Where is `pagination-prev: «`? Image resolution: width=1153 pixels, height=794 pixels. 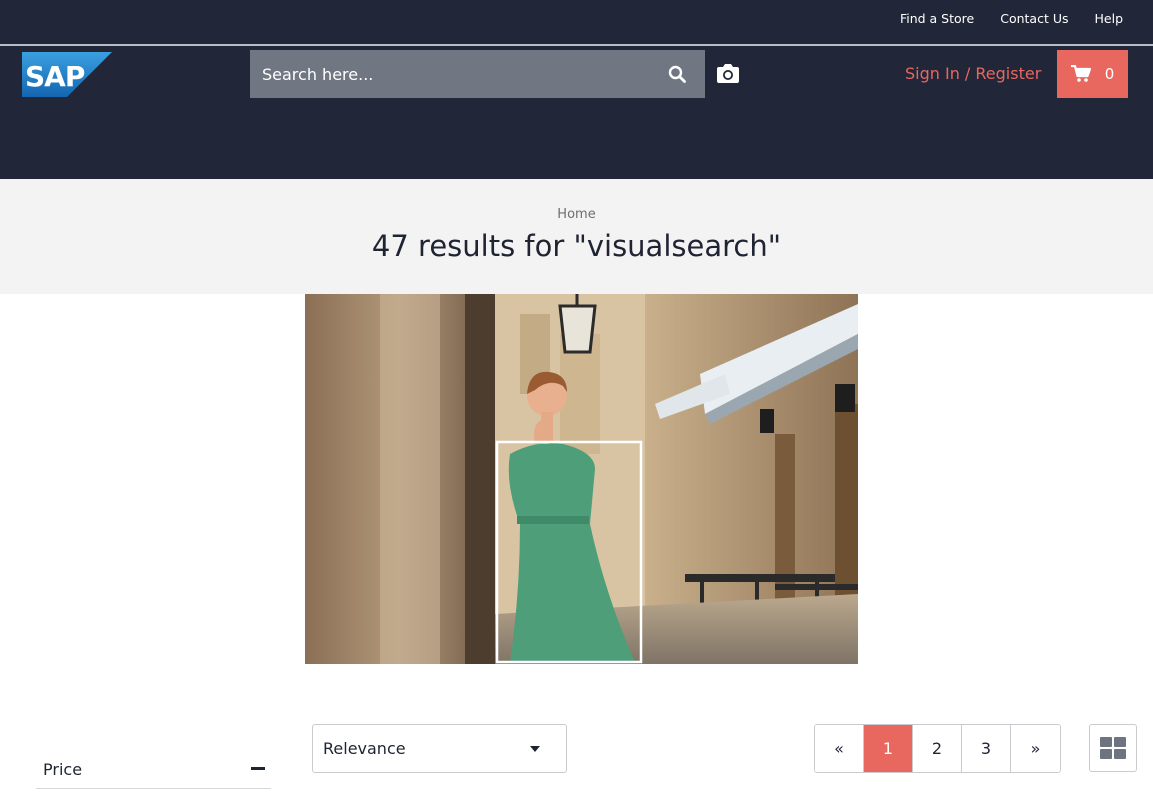
pagination-prev: « is located at coordinates (839, 748).